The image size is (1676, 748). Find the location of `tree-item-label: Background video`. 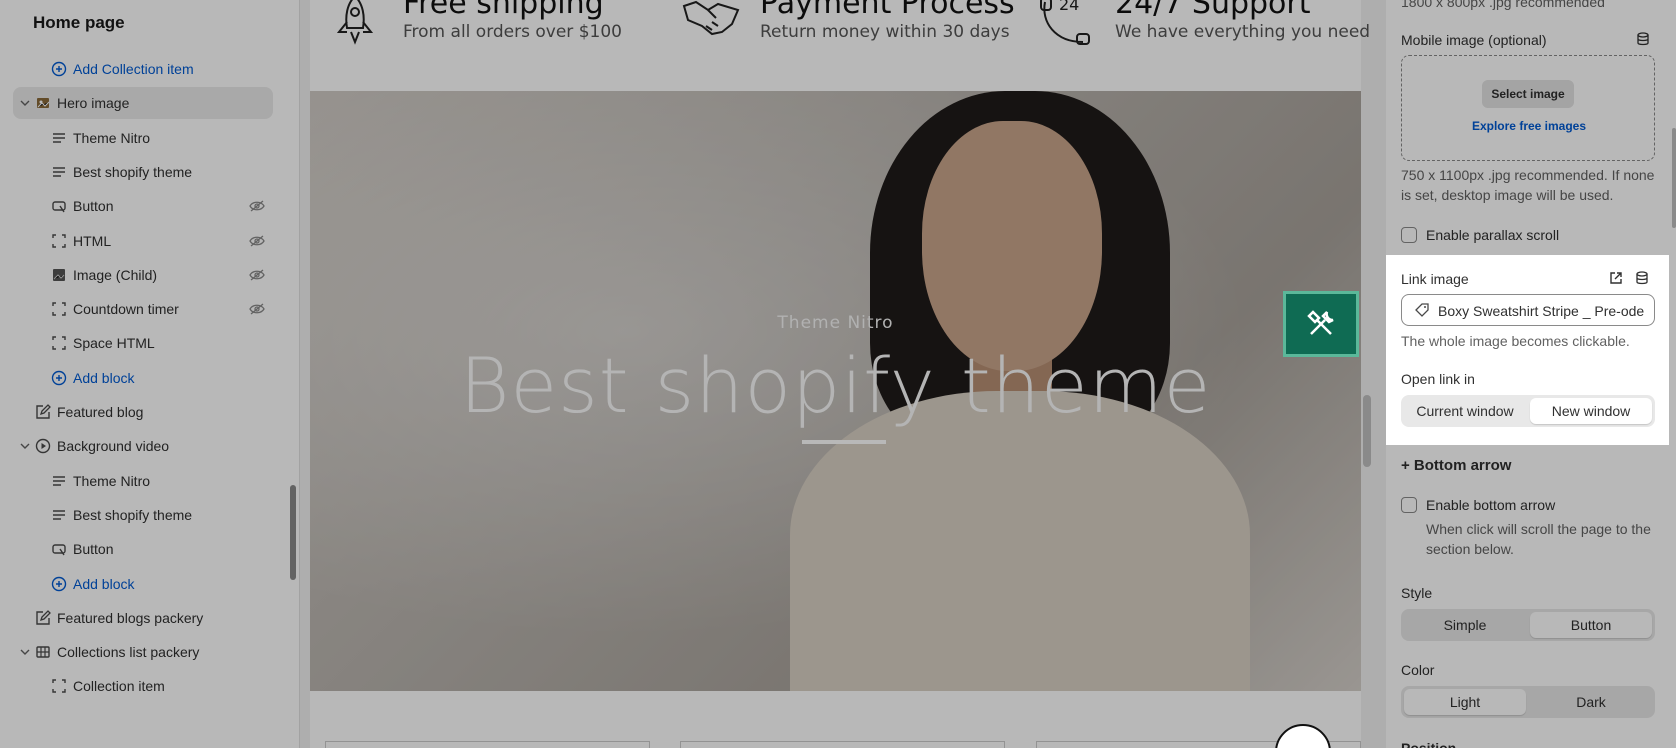

tree-item-label: Background video is located at coordinates (113, 446).